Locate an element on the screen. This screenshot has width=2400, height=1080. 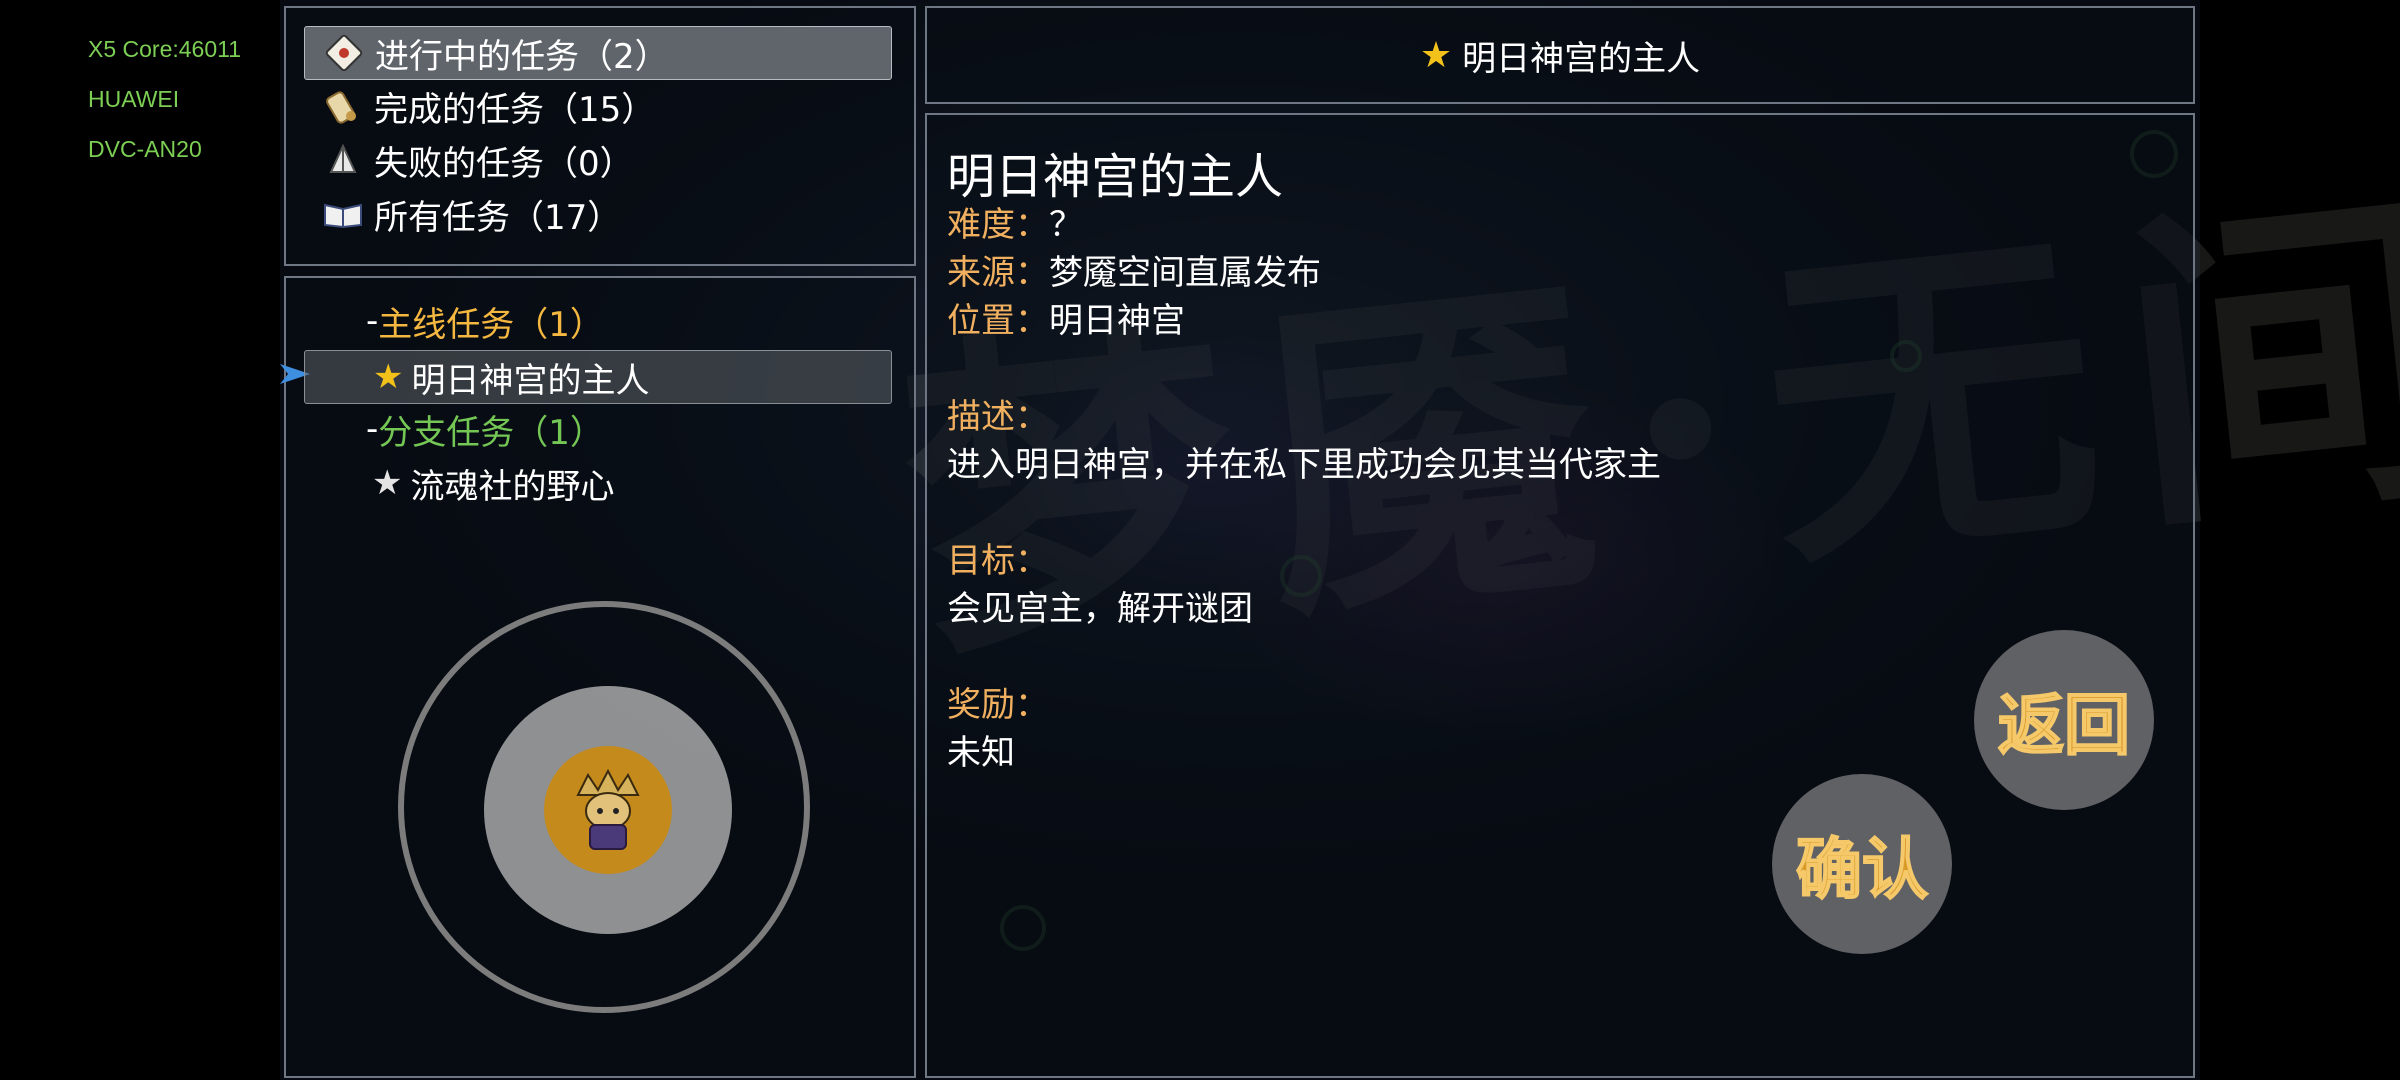
quest-item-side: ★ 流魂社的野心 is located at coordinates (493, 483).